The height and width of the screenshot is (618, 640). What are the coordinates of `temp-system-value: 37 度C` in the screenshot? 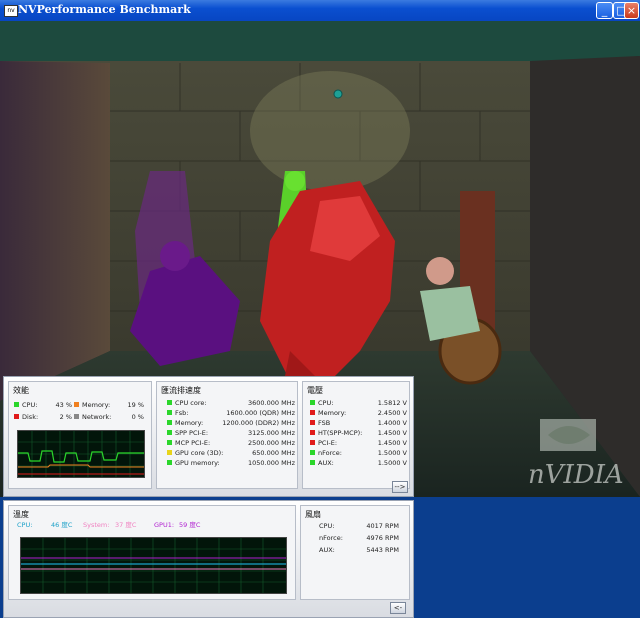 It's located at (126, 525).